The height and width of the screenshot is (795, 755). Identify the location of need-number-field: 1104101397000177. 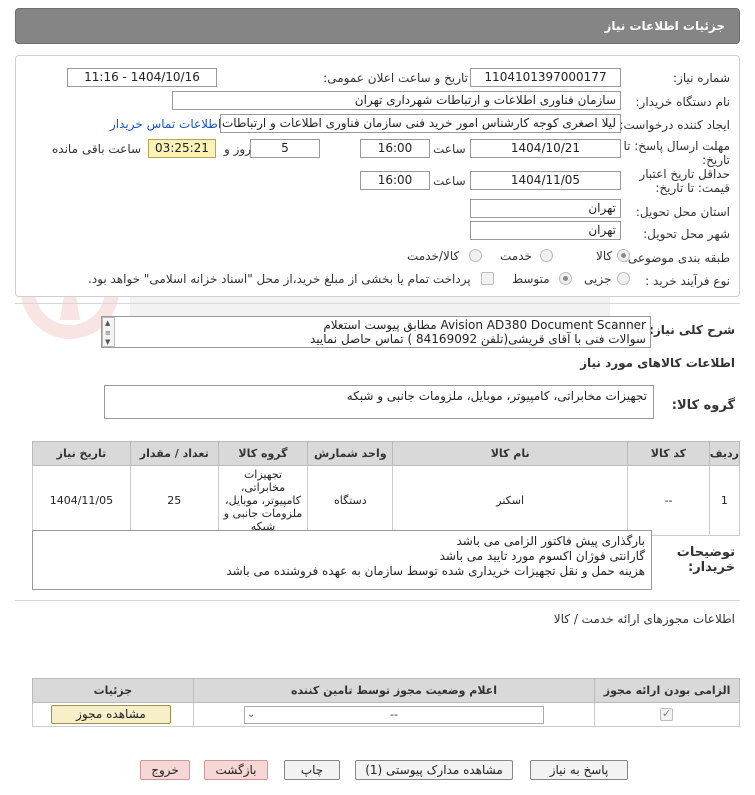
(545, 77).